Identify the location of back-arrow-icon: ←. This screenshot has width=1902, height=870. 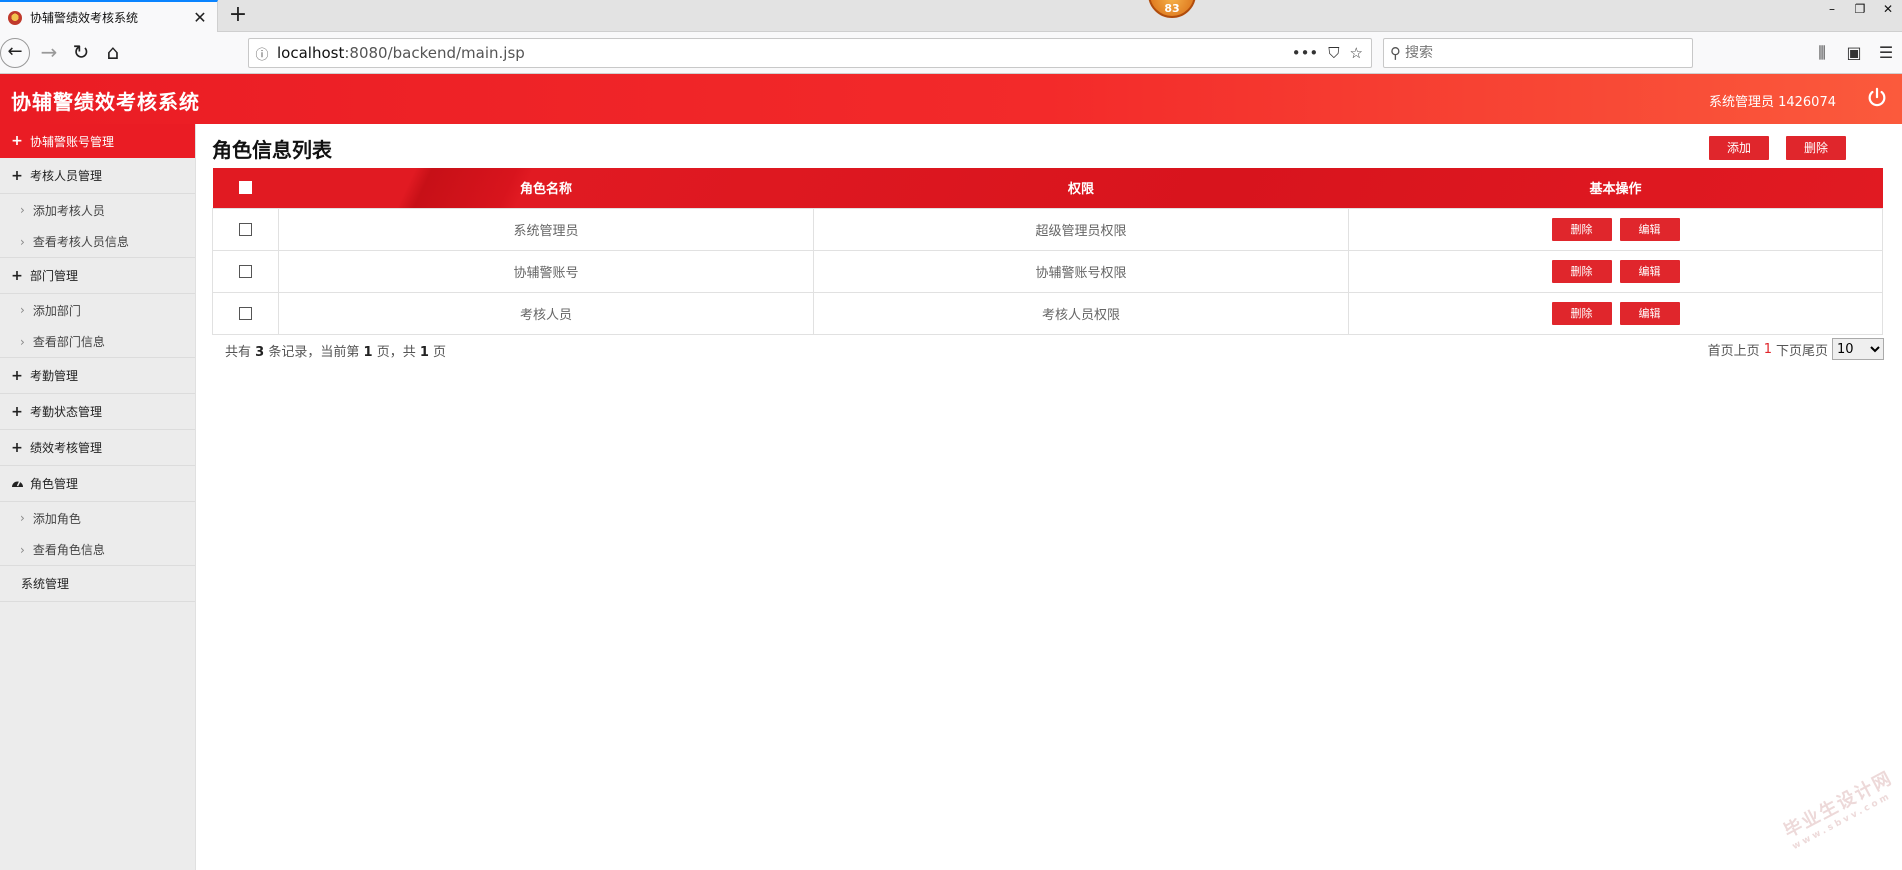
(15, 53).